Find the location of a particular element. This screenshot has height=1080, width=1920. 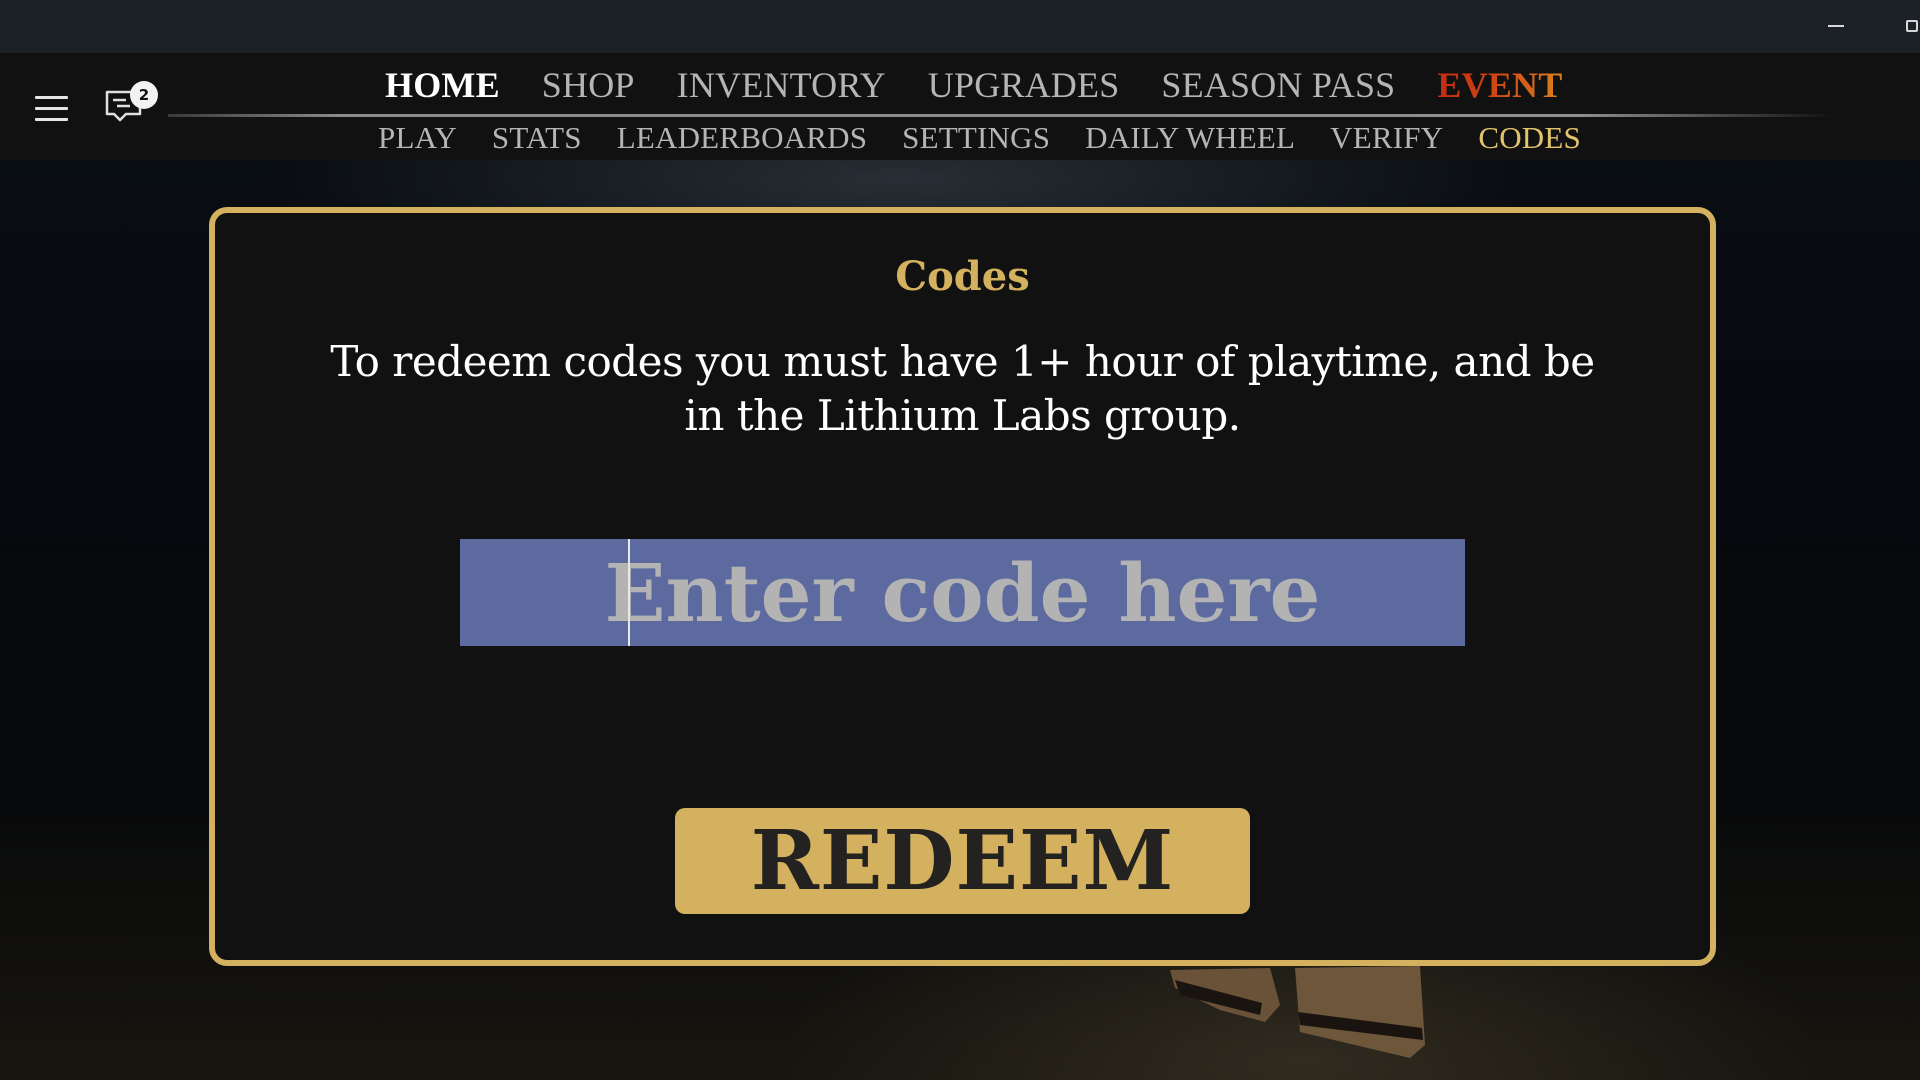

nav-tab-home: HOME is located at coordinates (442, 85).